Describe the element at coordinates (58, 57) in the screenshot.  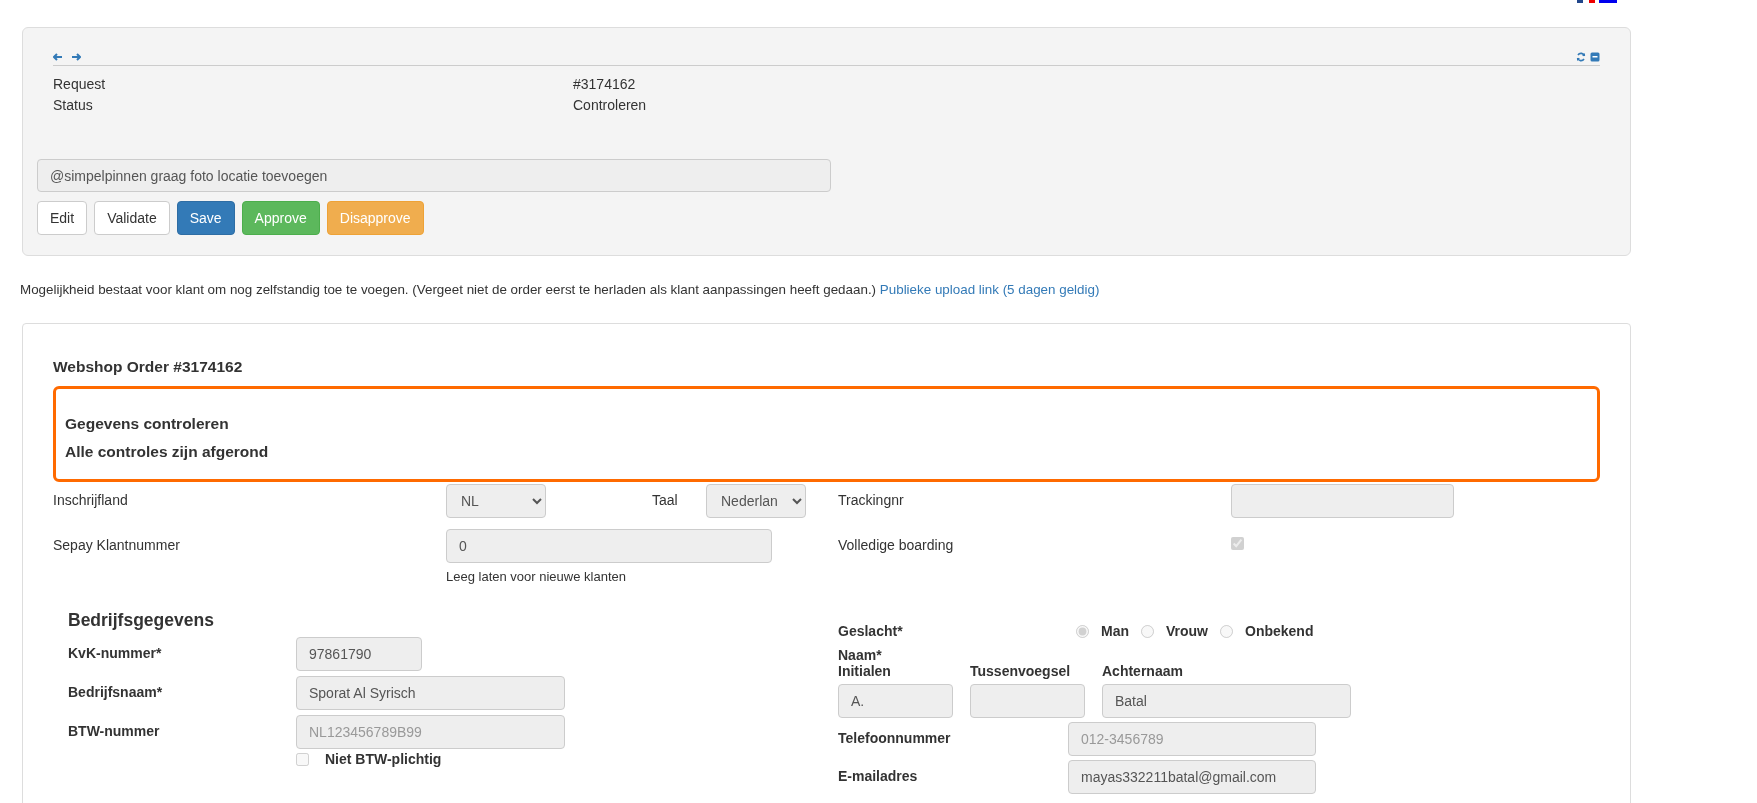
I see `arrow-left-icon` at that location.